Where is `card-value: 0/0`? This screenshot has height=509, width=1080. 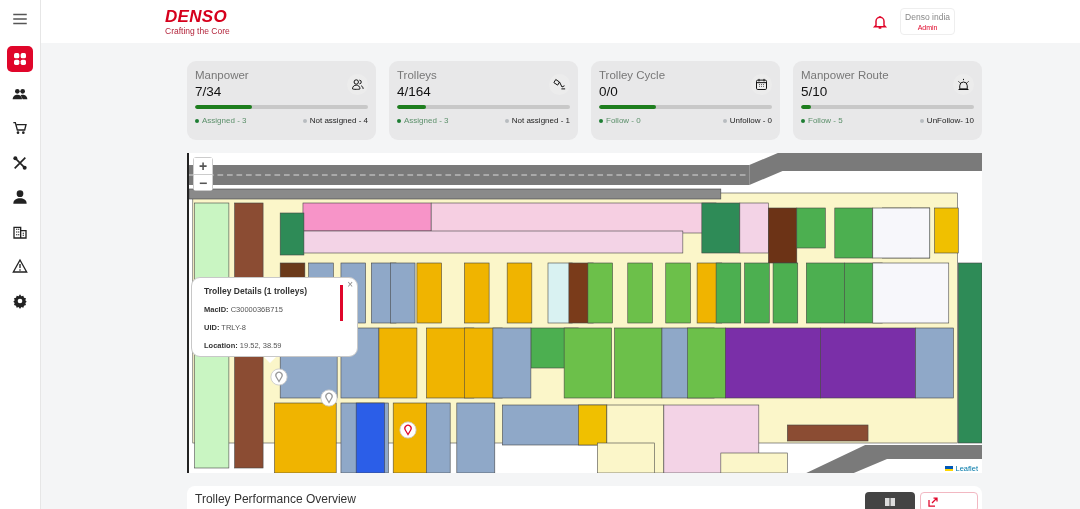
card-value: 0/0 is located at coordinates (609, 91).